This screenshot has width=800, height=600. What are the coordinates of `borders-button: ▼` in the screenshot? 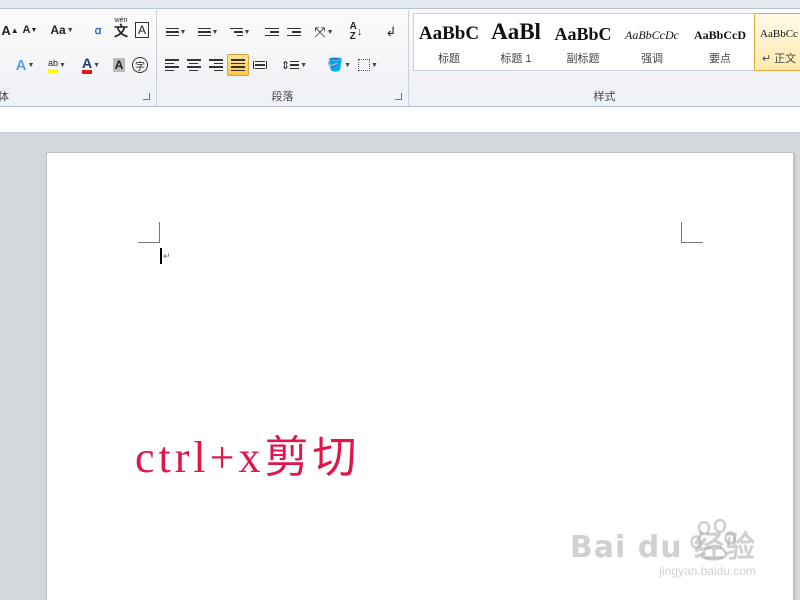 It's located at (368, 65).